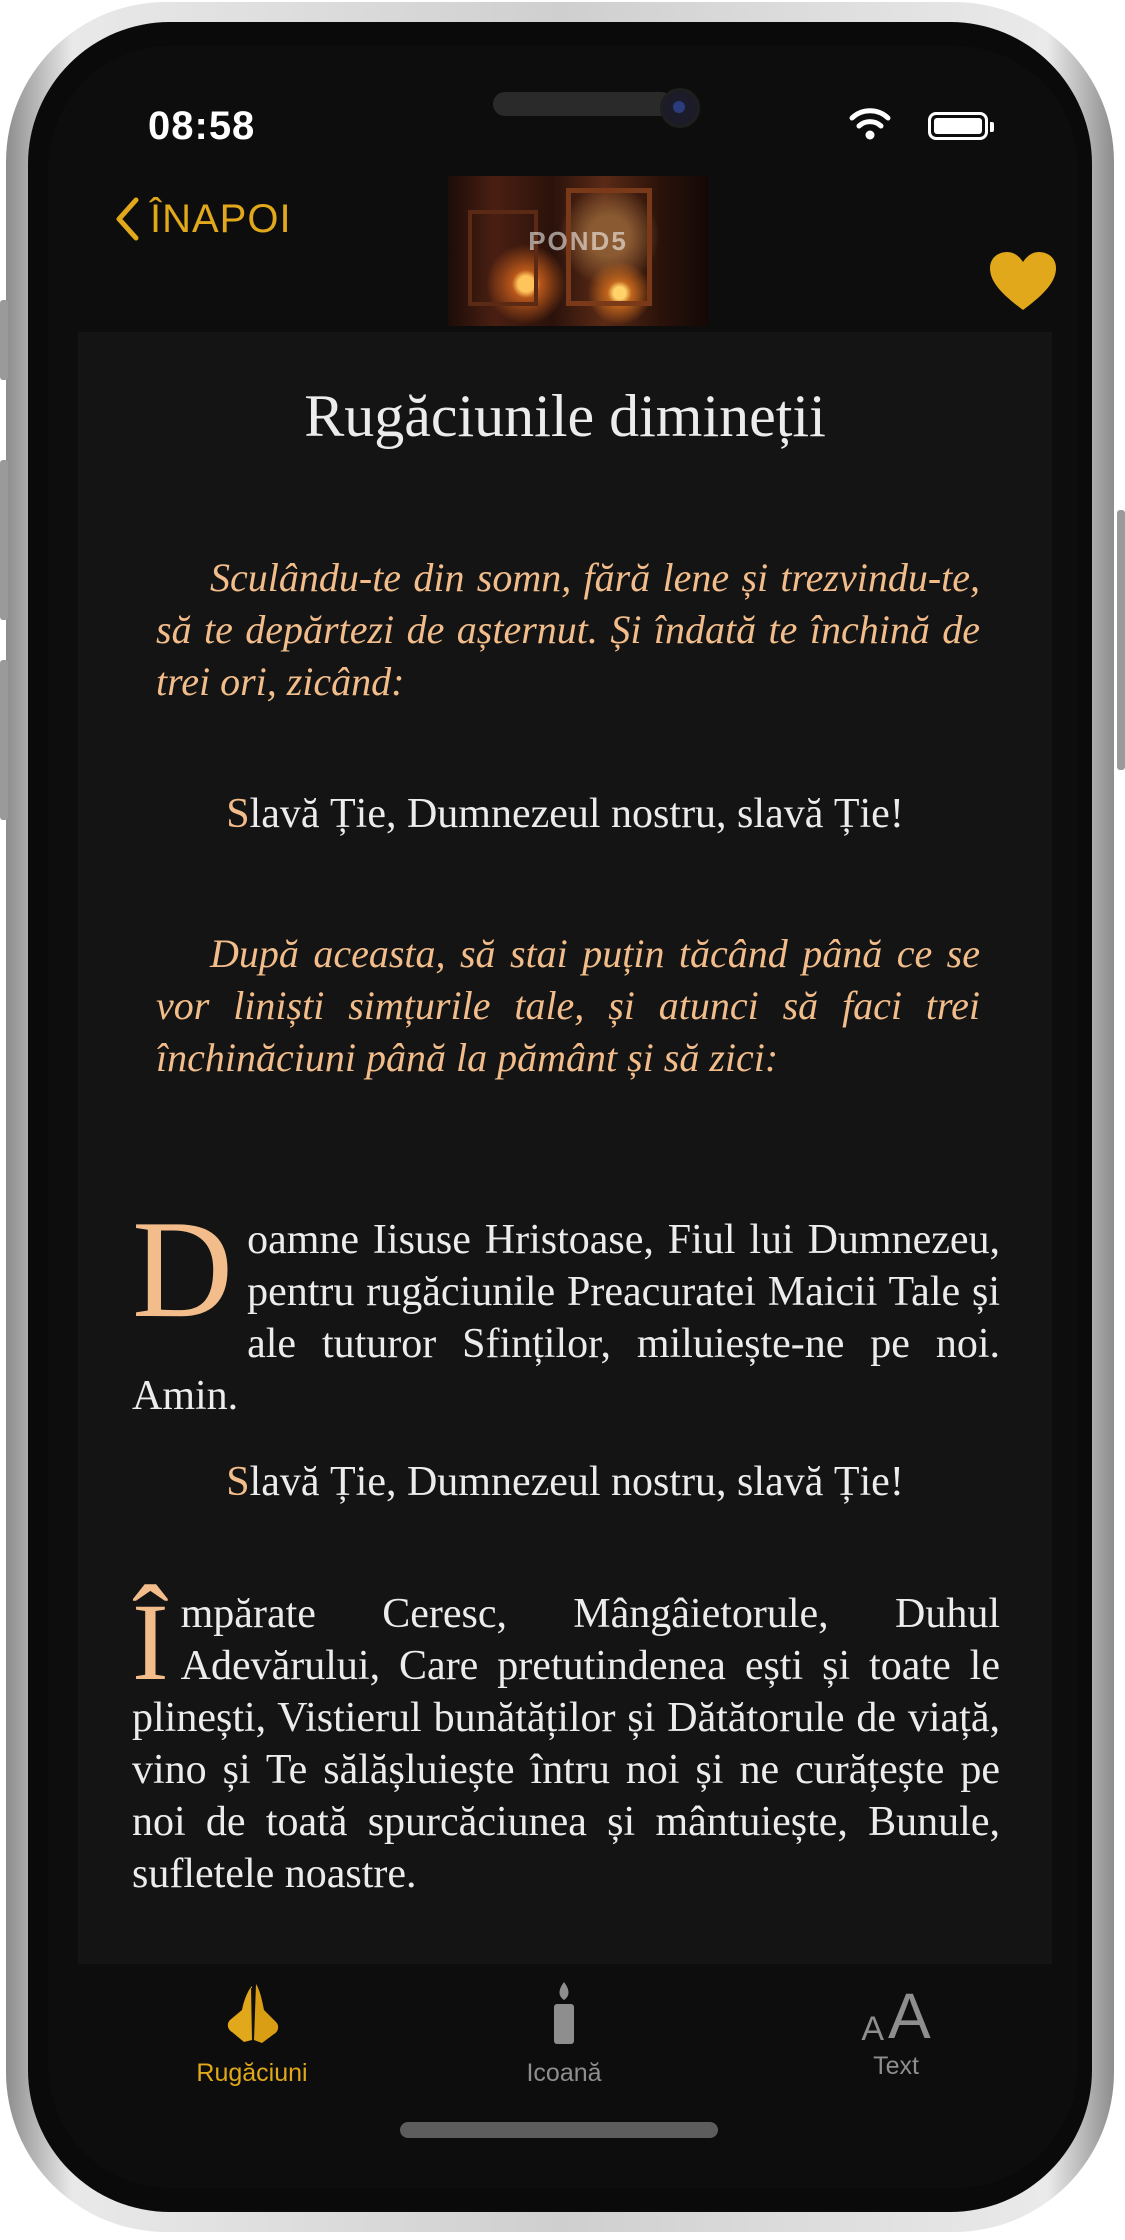 This screenshot has height=2240, width=1125. Describe the element at coordinates (961, 126) in the screenshot. I see `battery-icon` at that location.